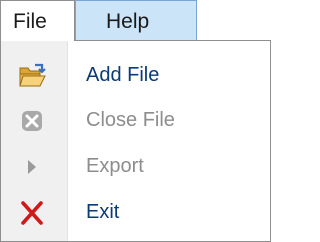 This screenshot has height=242, width=320. I want to click on menu-bar: File Help, so click(135, 20).